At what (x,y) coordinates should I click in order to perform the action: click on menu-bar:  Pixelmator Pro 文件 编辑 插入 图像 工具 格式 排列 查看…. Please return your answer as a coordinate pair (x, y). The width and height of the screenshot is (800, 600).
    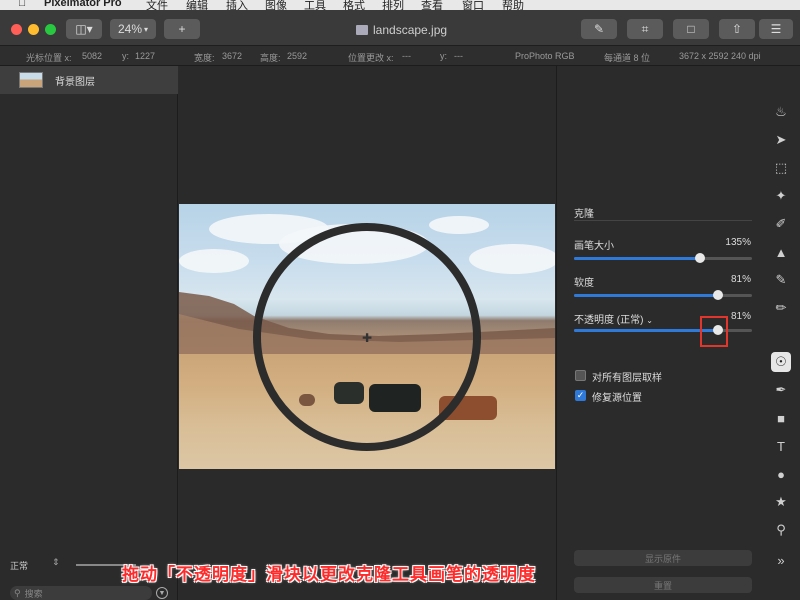
    Looking at the image, I should click on (400, 5).